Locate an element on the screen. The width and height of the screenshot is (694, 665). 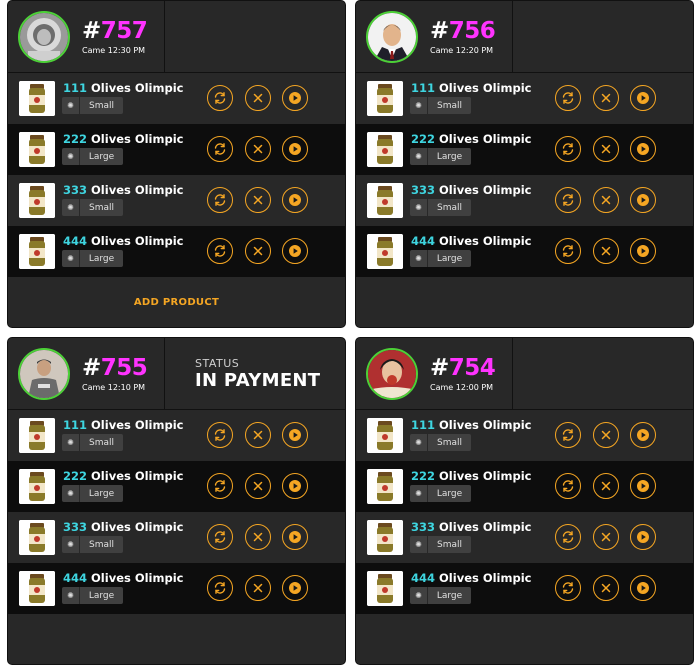
close-icon is located at coordinates (258, 200).